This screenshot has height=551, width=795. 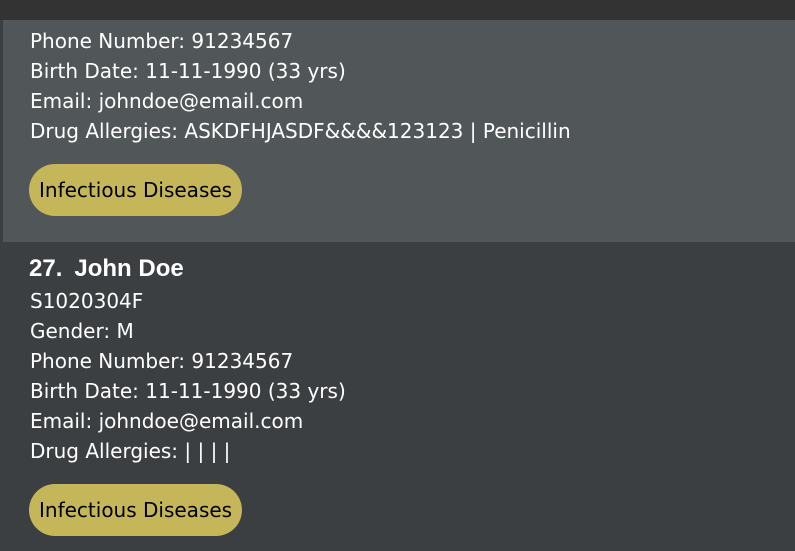 I want to click on nric: S1020304F, so click(x=87, y=301).